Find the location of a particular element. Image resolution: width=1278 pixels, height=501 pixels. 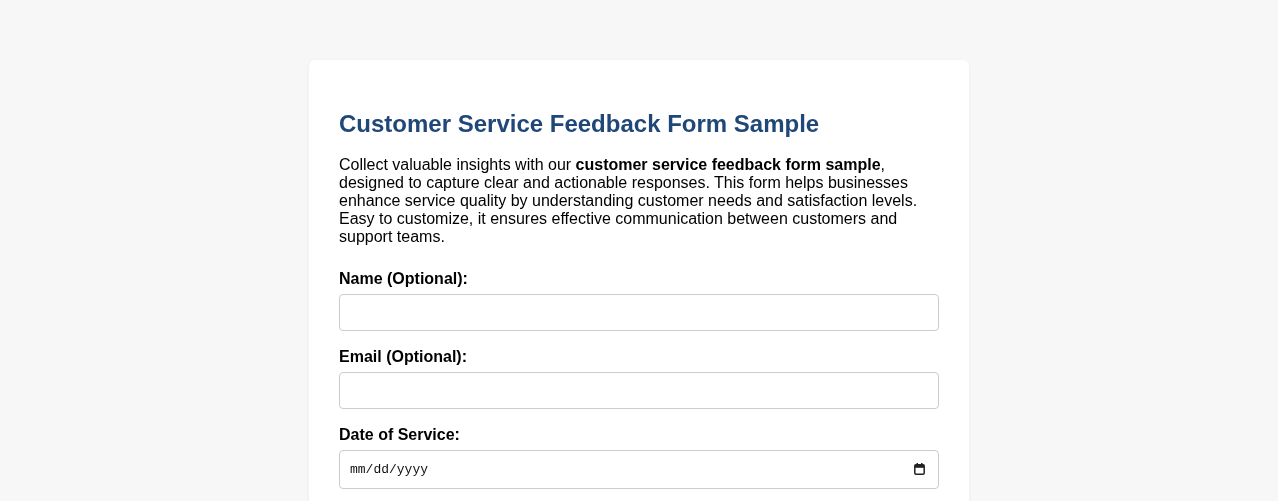

form-title: Customer Service Feedback Form Sample is located at coordinates (580, 124).